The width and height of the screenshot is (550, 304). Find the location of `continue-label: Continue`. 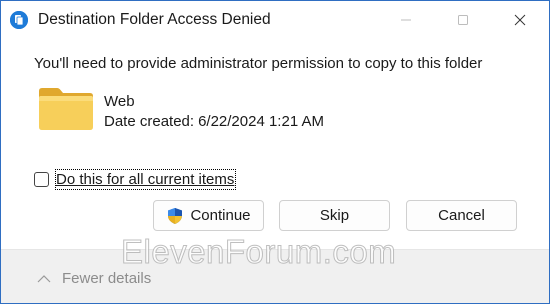

continue-label: Continue is located at coordinates (220, 215).